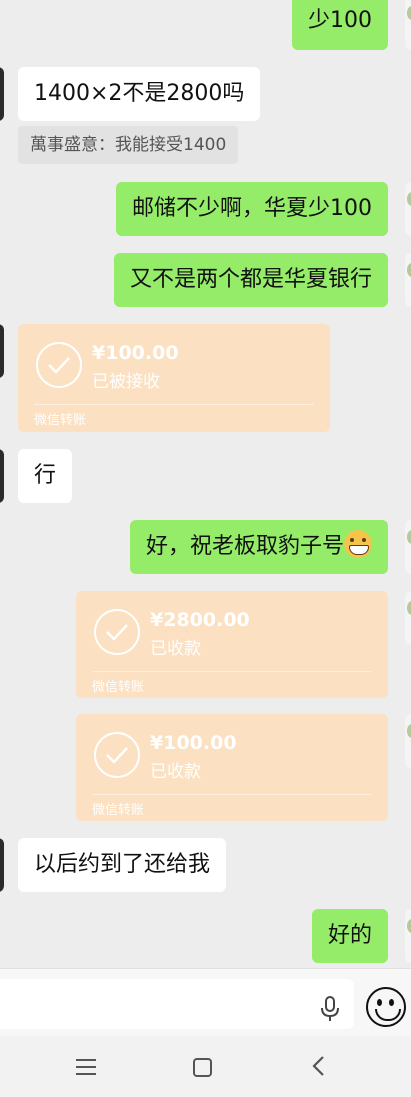 The image size is (411, 1097). I want to click on message-row: ¥2800.00 已收款 微信转账, so click(205, 644).